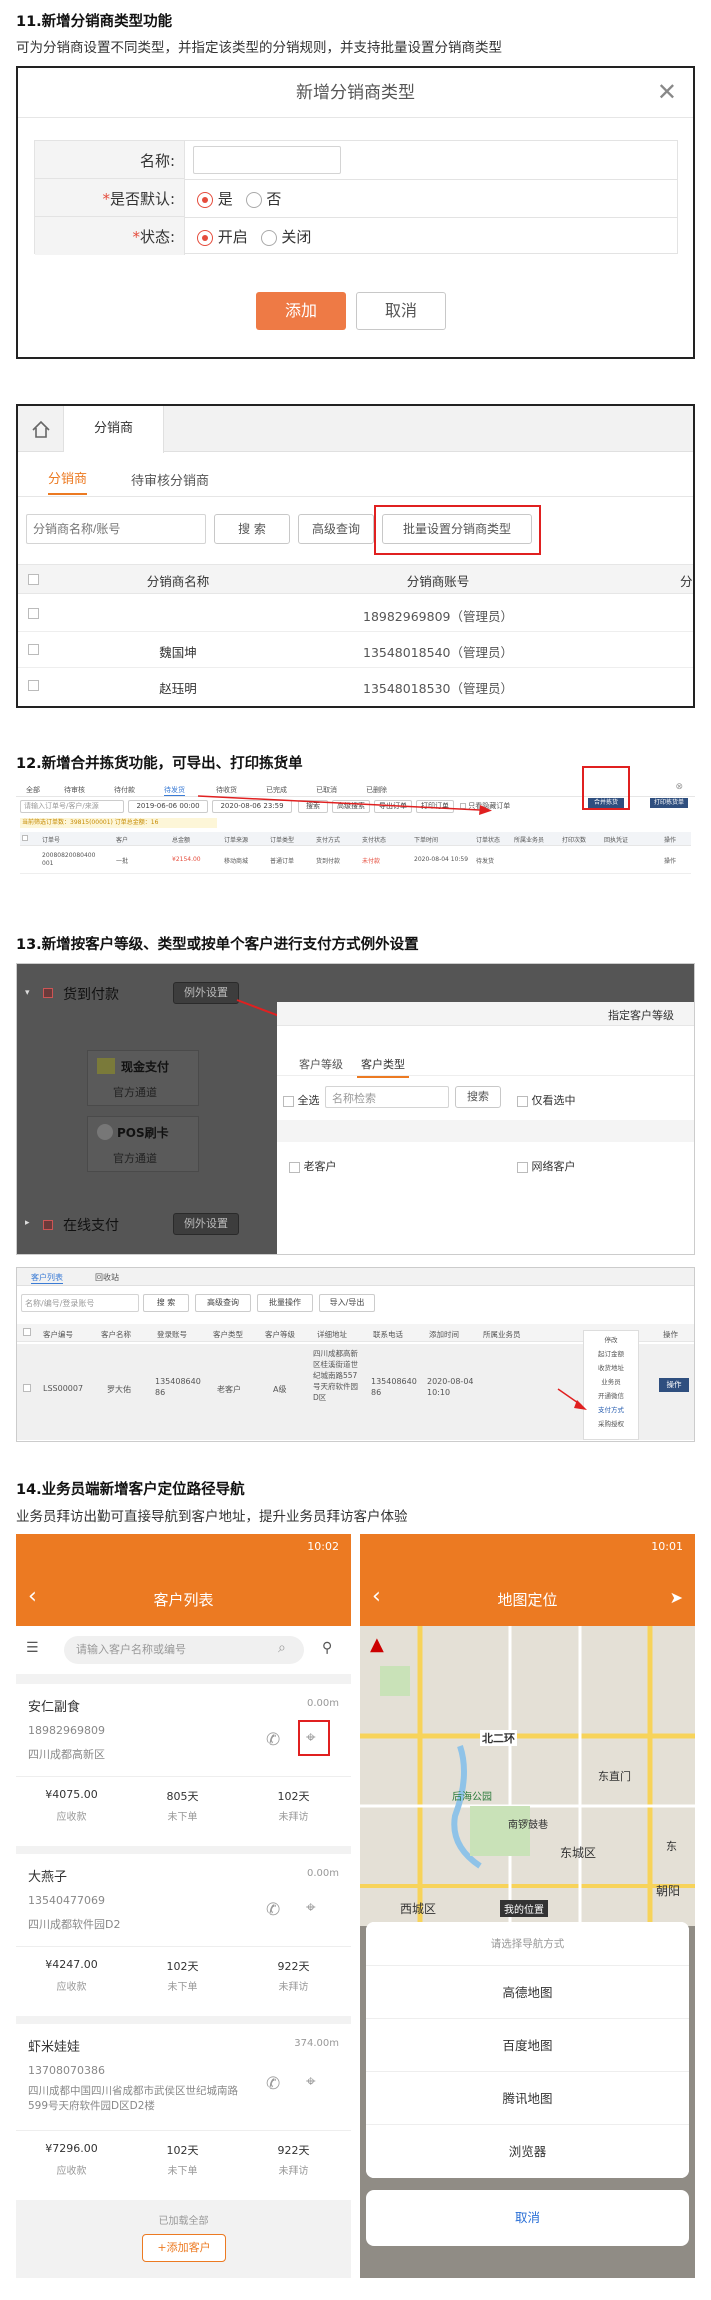 Image resolution: width=711 pixels, height=2300 pixels. What do you see at coordinates (32, 1648) in the screenshot?
I see `sort-icon: ☰` at bounding box center [32, 1648].